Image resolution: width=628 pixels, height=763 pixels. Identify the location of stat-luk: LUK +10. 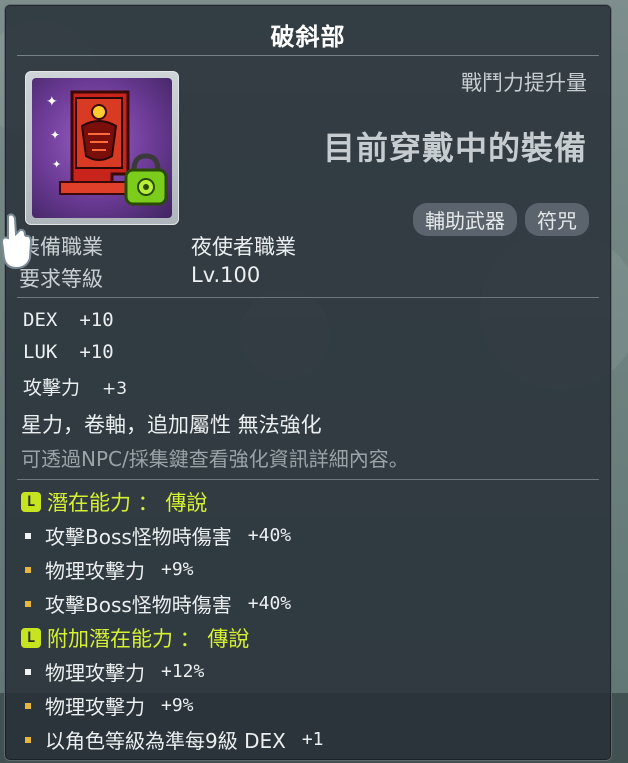
(68, 352).